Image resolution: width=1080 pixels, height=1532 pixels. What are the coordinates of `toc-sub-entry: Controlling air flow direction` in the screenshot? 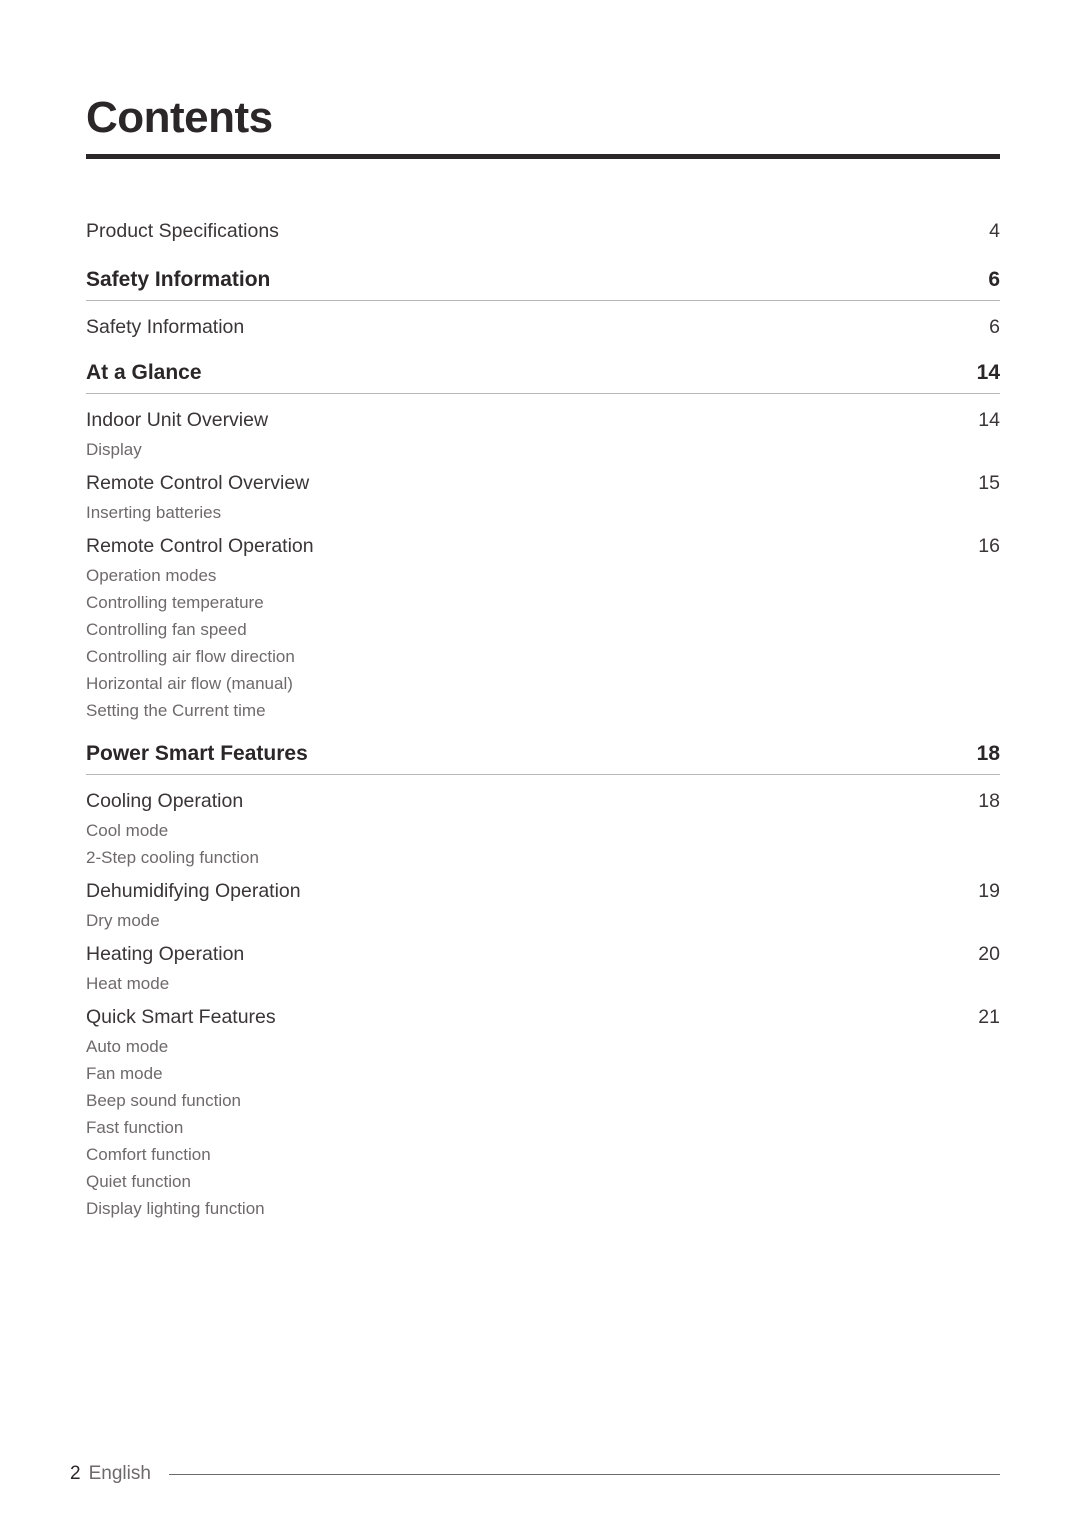 It's located at (543, 656).